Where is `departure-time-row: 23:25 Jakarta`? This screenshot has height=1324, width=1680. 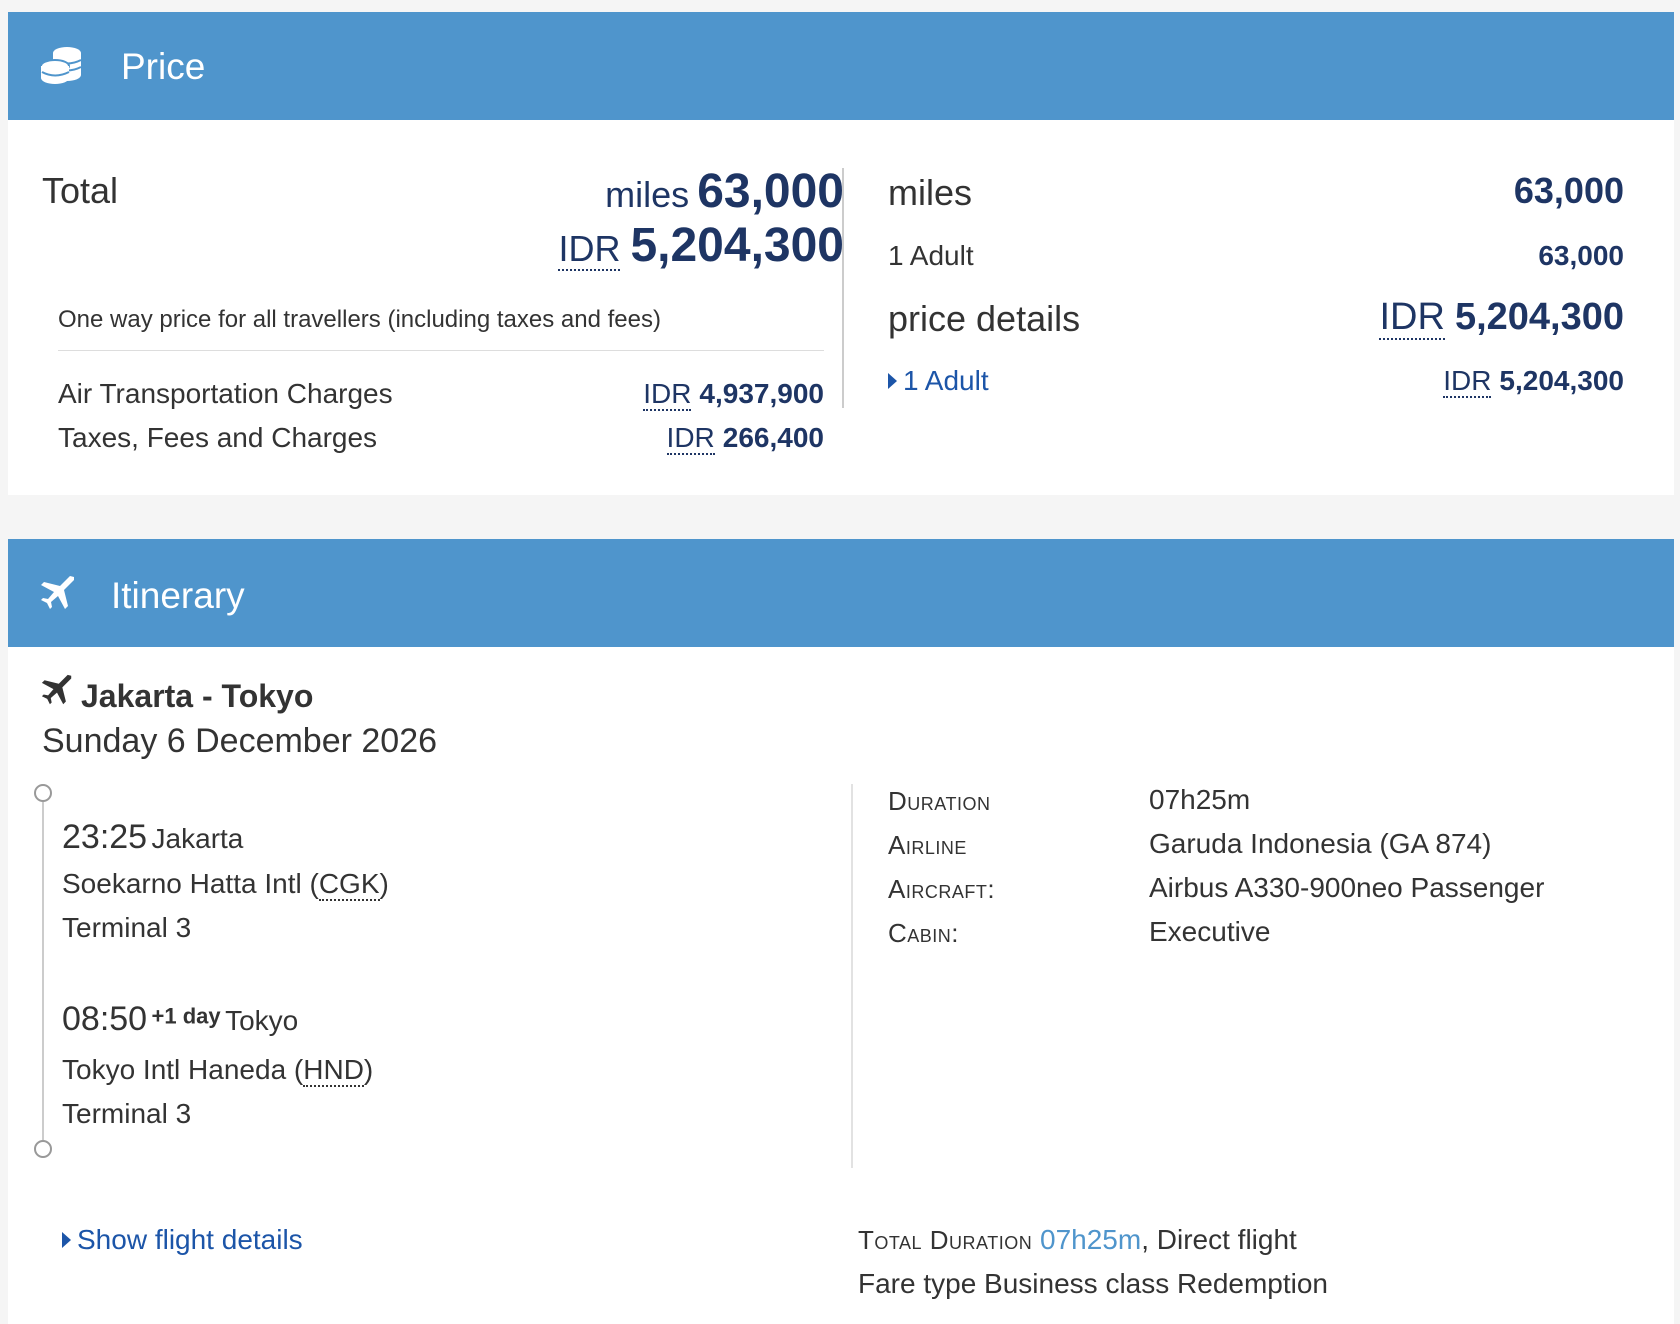 departure-time-row: 23:25 Jakarta is located at coordinates (152, 837).